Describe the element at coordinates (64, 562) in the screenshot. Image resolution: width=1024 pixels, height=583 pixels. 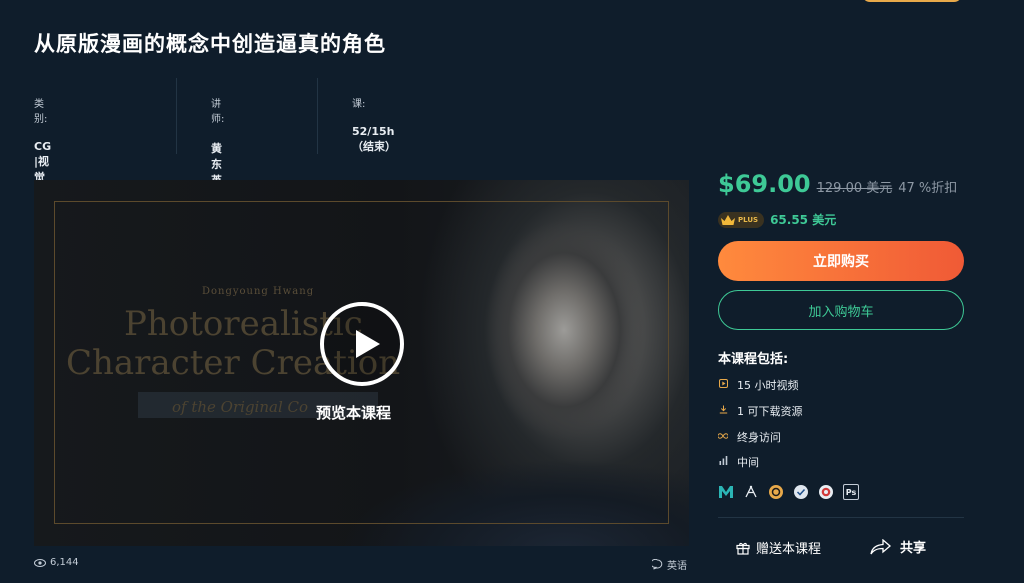
I see `view-count-value: 6,144` at that location.